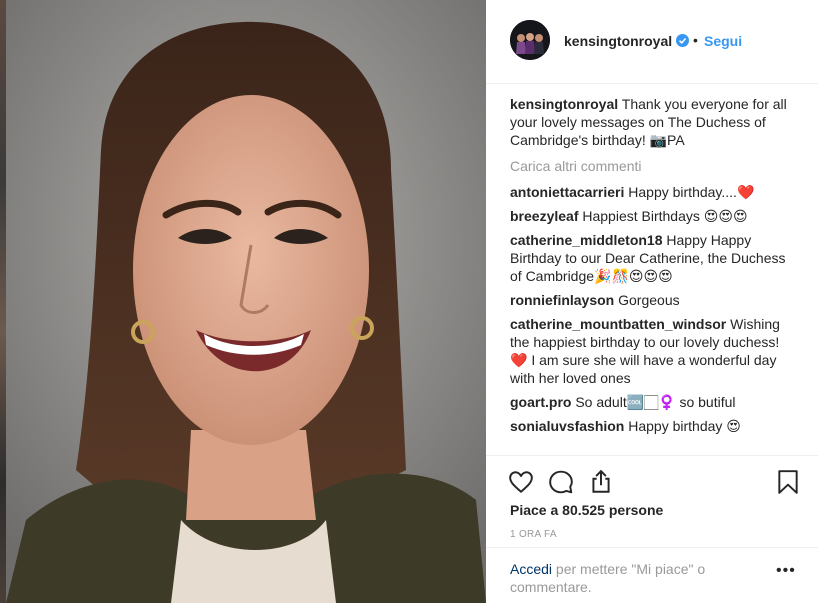 Image resolution: width=818 pixels, height=603 pixels. Describe the element at coordinates (561, 482) in the screenshot. I see `comment-icon` at that location.